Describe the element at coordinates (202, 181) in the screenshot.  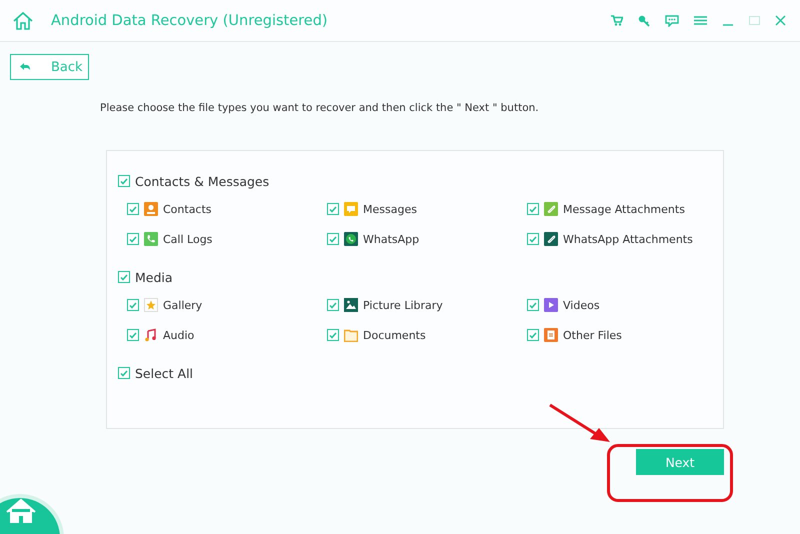
I see `group-label: Contacts & Messages` at that location.